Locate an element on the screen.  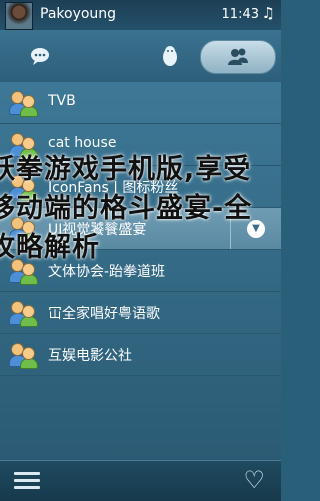
username: Pakoyoung is located at coordinates (78, 14).